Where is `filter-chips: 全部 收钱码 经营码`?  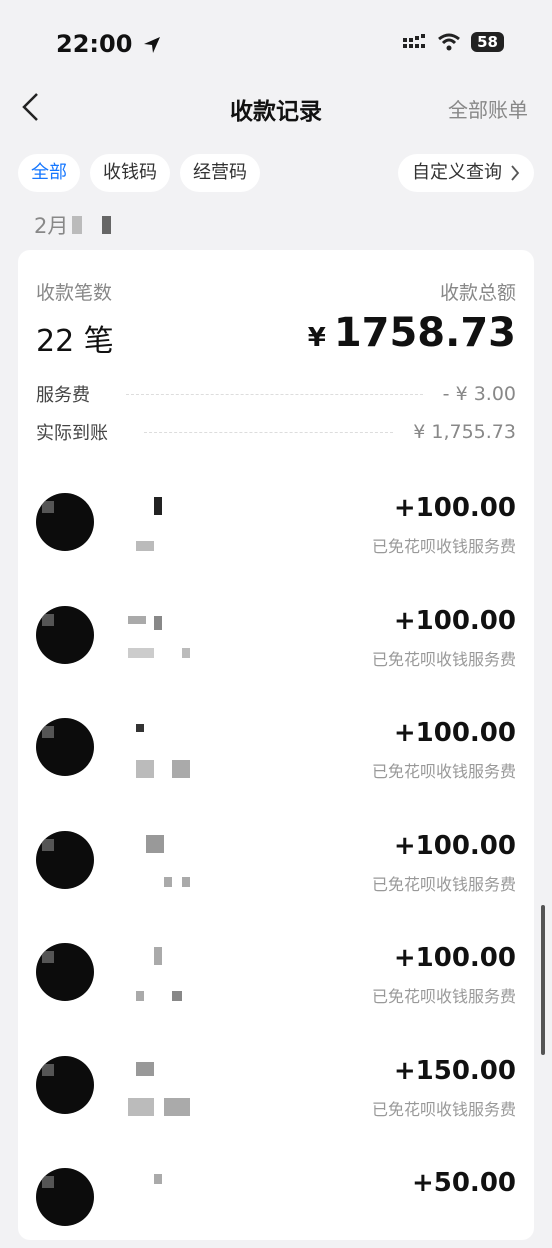
filter-chips: 全部 收钱码 经营码 is located at coordinates (139, 173).